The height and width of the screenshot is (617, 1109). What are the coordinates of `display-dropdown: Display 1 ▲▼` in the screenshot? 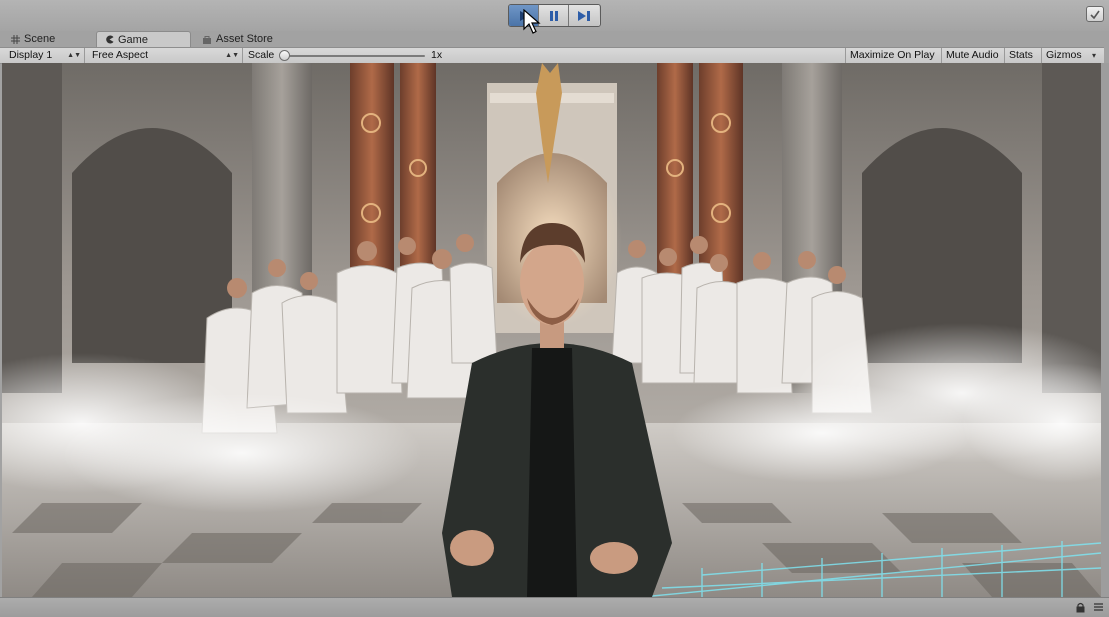 It's located at (45, 55).